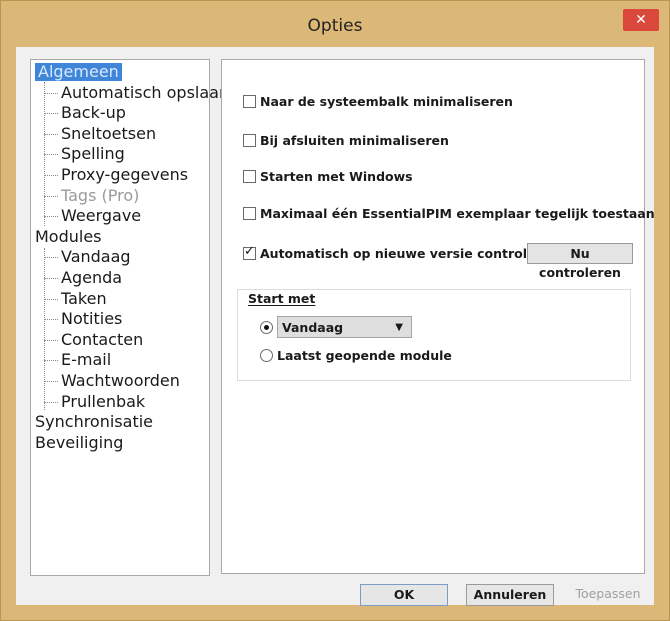 The width and height of the screenshot is (670, 621). What do you see at coordinates (120, 381) in the screenshot?
I see `tree-item-wachtwoorden: Wachtwoorden` at bounding box center [120, 381].